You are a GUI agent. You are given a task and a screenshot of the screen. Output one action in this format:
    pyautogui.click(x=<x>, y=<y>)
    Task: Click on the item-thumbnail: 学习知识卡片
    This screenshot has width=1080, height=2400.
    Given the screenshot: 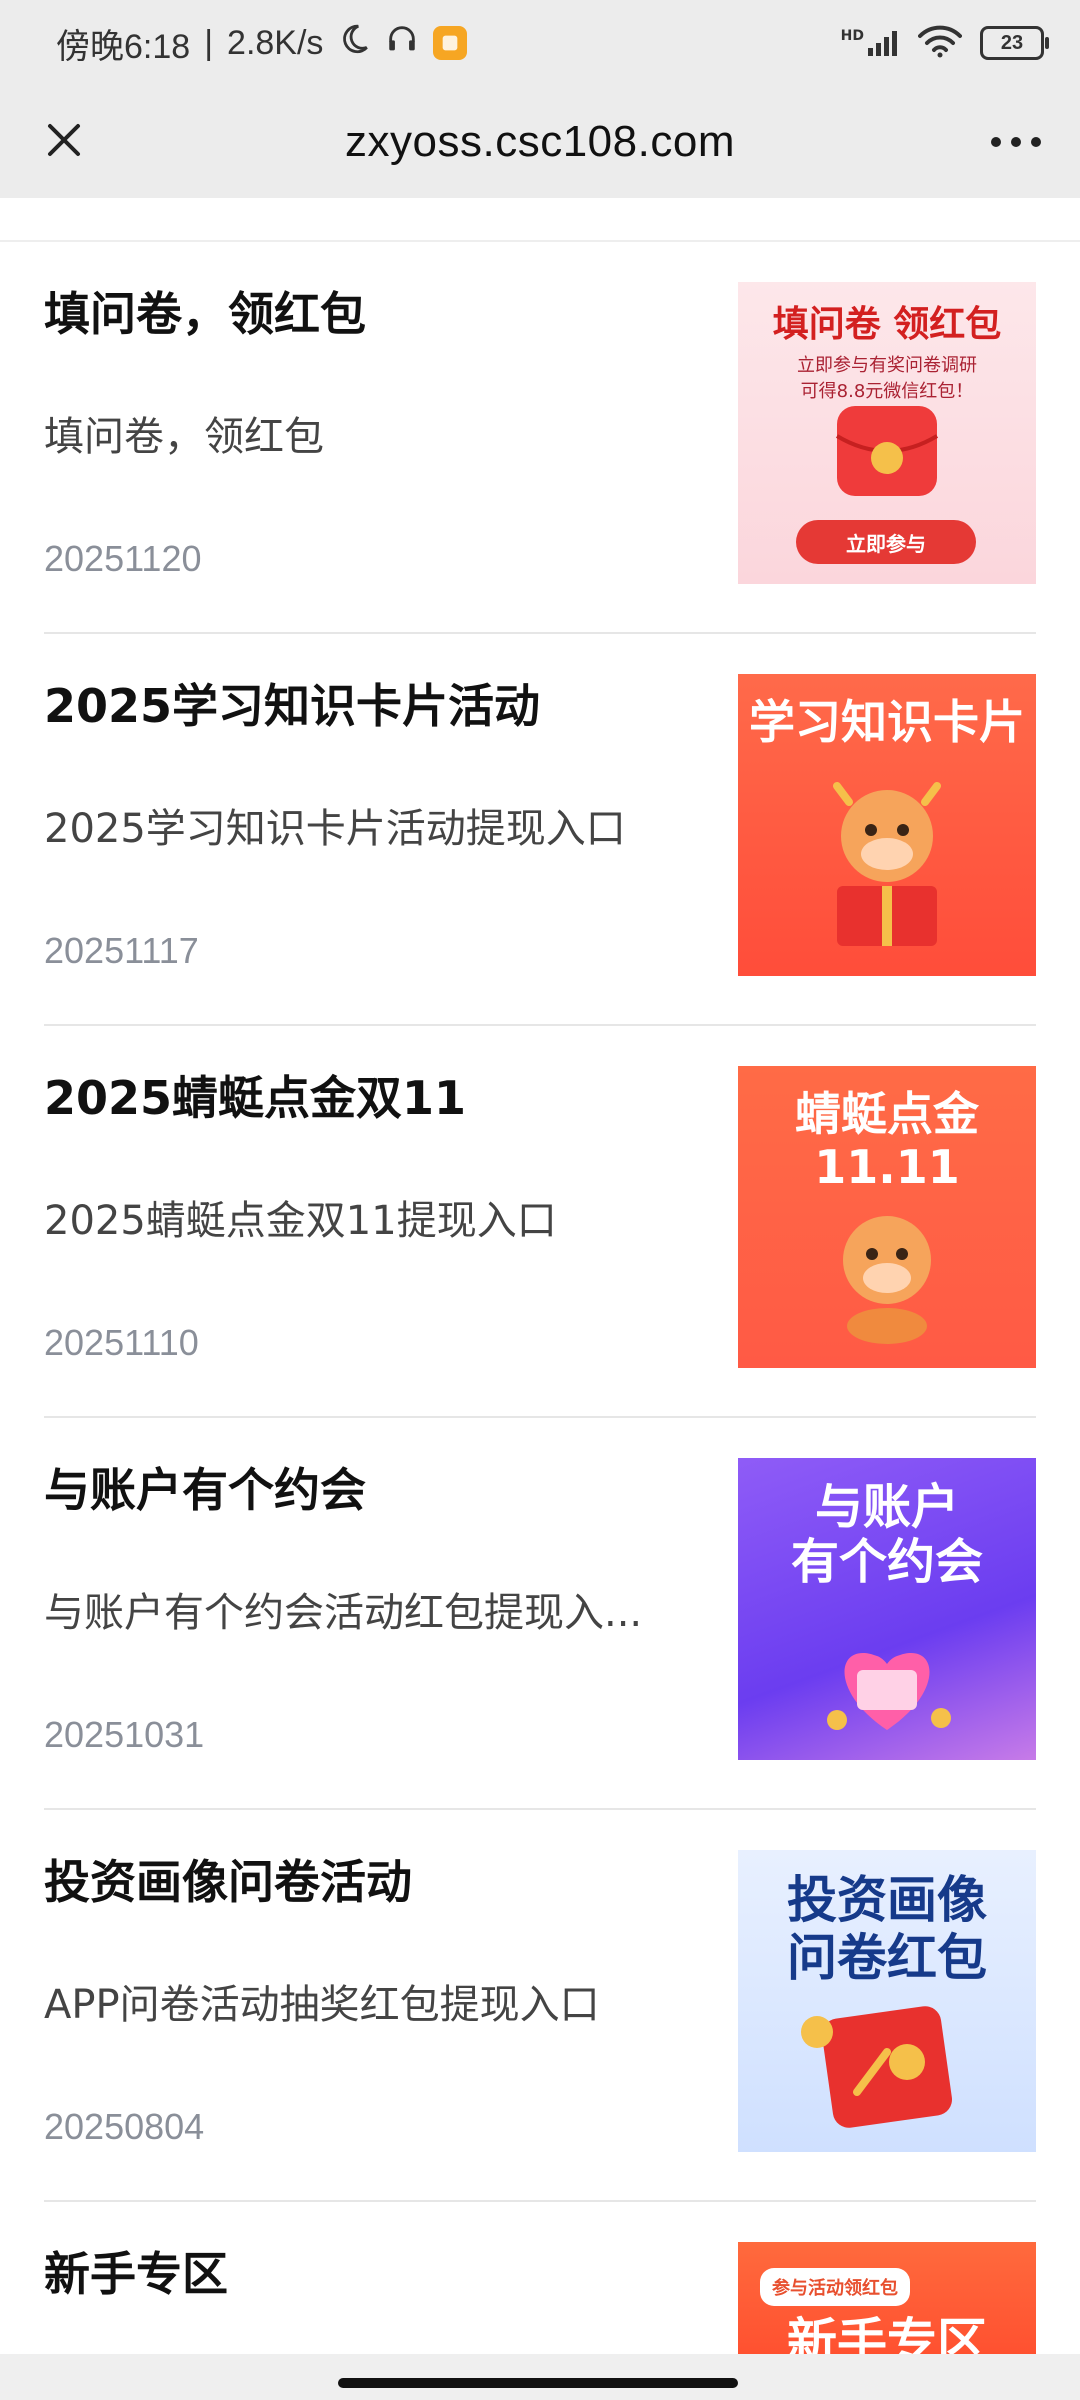 What is the action you would take?
    pyautogui.click(x=887, y=825)
    